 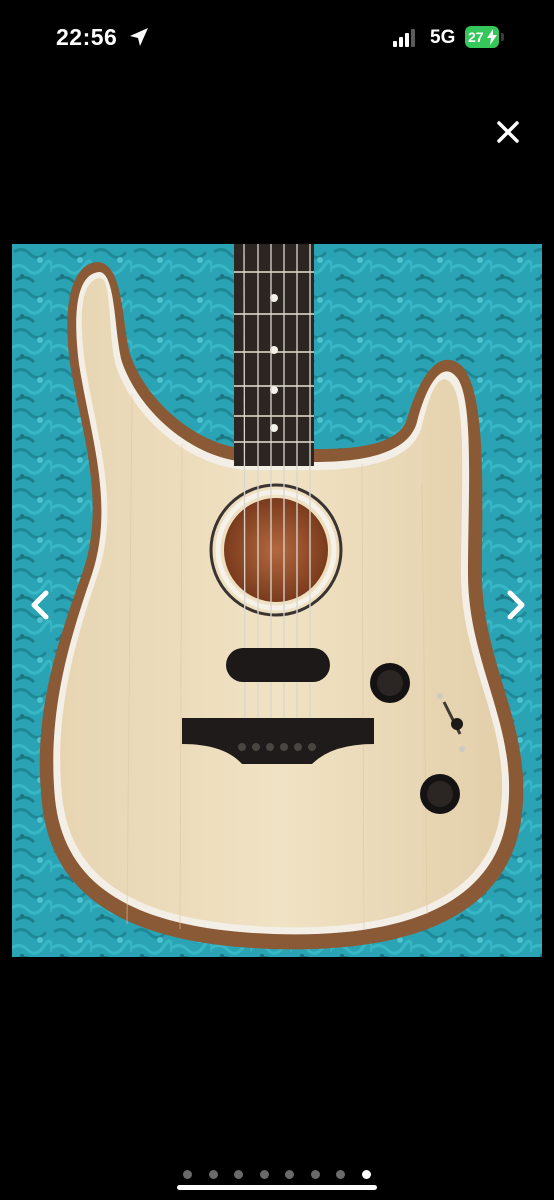 What do you see at coordinates (404, 38) in the screenshot?
I see `cellular-signal-icon` at bounding box center [404, 38].